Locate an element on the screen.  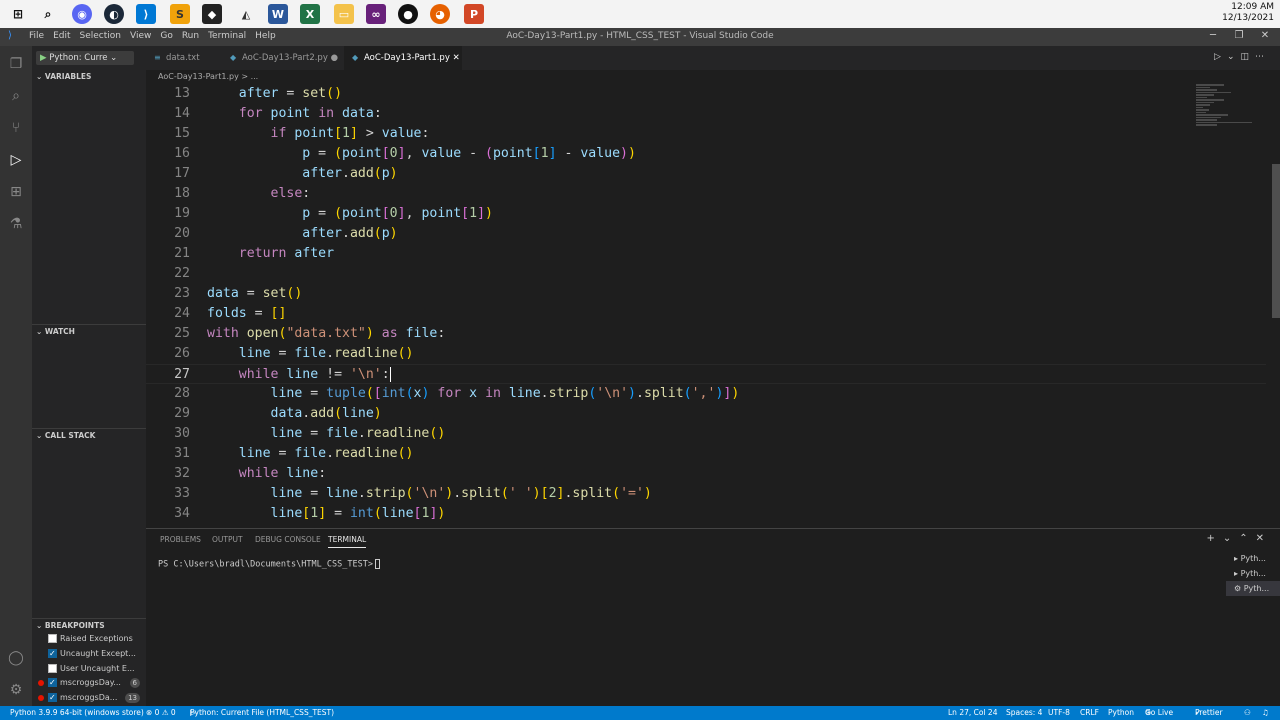
vscode-taskbar-icon: ⟩ is located at coordinates (146, 14).